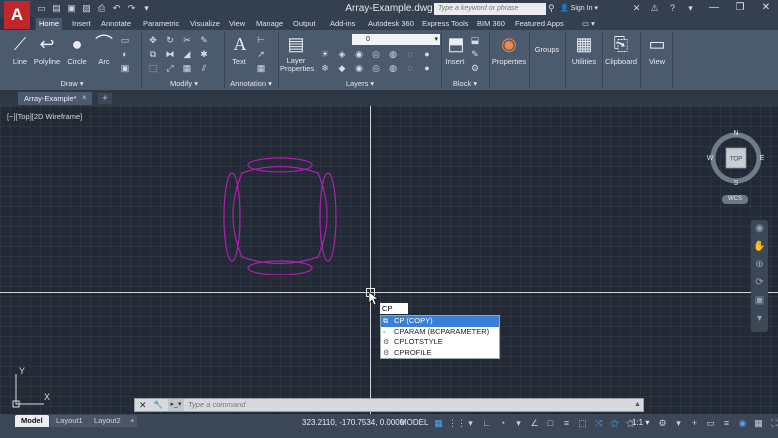 The width and height of the screenshot is (778, 438). What do you see at coordinates (657, 49) in the screenshot?
I see `view-button: ▭ View` at bounding box center [657, 49].